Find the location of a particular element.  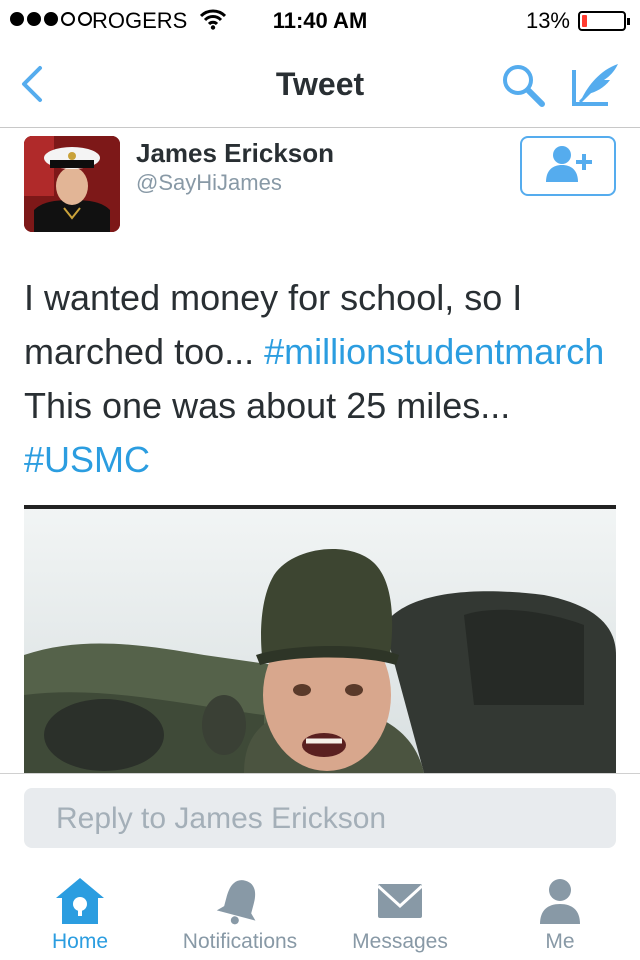

tab-label: Notifications is located at coordinates (240, 941).